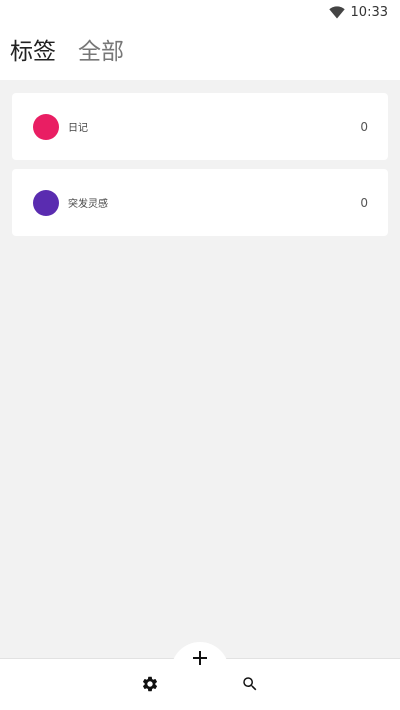 The width and height of the screenshot is (400, 710). Describe the element at coordinates (200, 12) in the screenshot. I see `status-bar: 10:33` at that location.